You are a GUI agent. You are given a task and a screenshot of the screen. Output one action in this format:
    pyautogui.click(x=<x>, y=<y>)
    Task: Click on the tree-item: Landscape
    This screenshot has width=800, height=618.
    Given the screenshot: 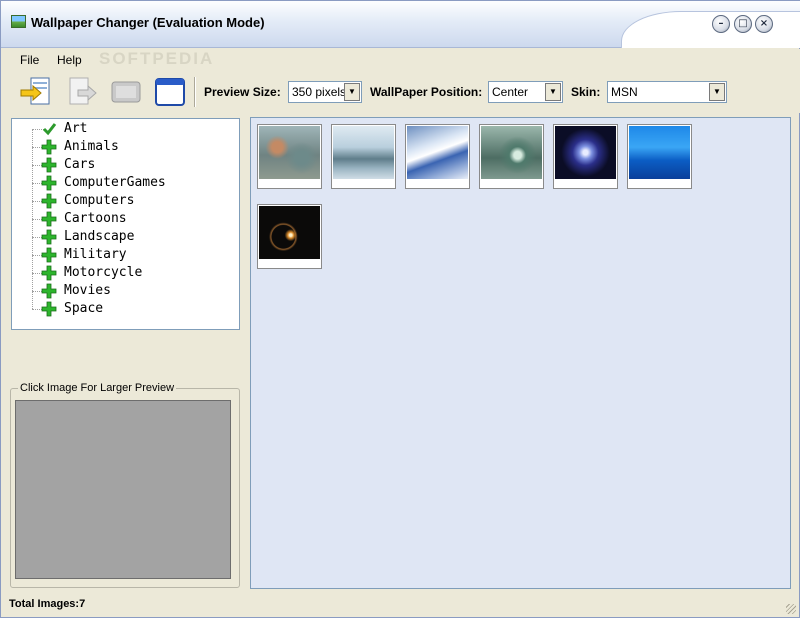 What is the action you would take?
    pyautogui.click(x=132, y=237)
    